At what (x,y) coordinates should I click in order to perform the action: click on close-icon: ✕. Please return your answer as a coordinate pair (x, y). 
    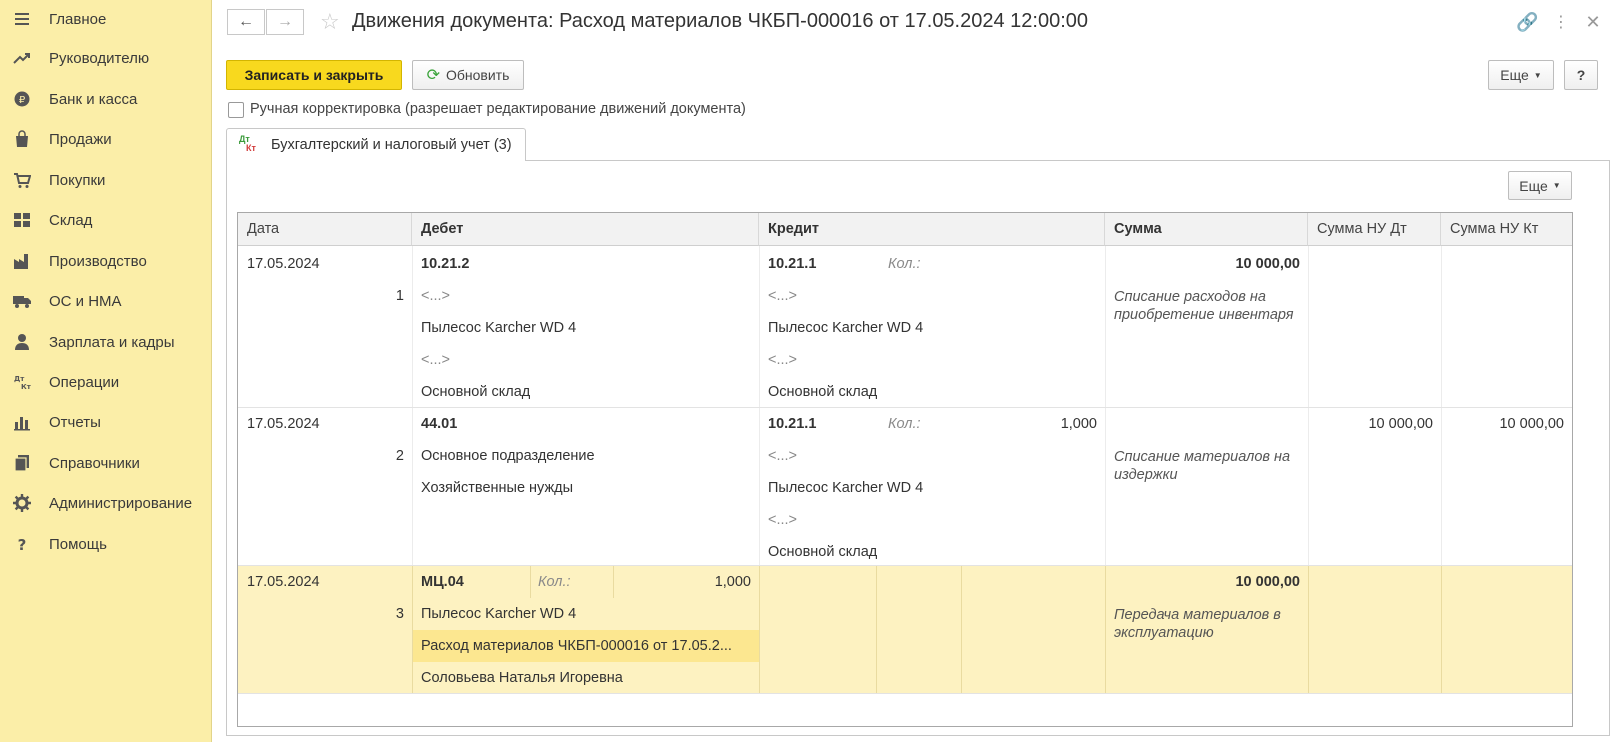
    Looking at the image, I should click on (1593, 22).